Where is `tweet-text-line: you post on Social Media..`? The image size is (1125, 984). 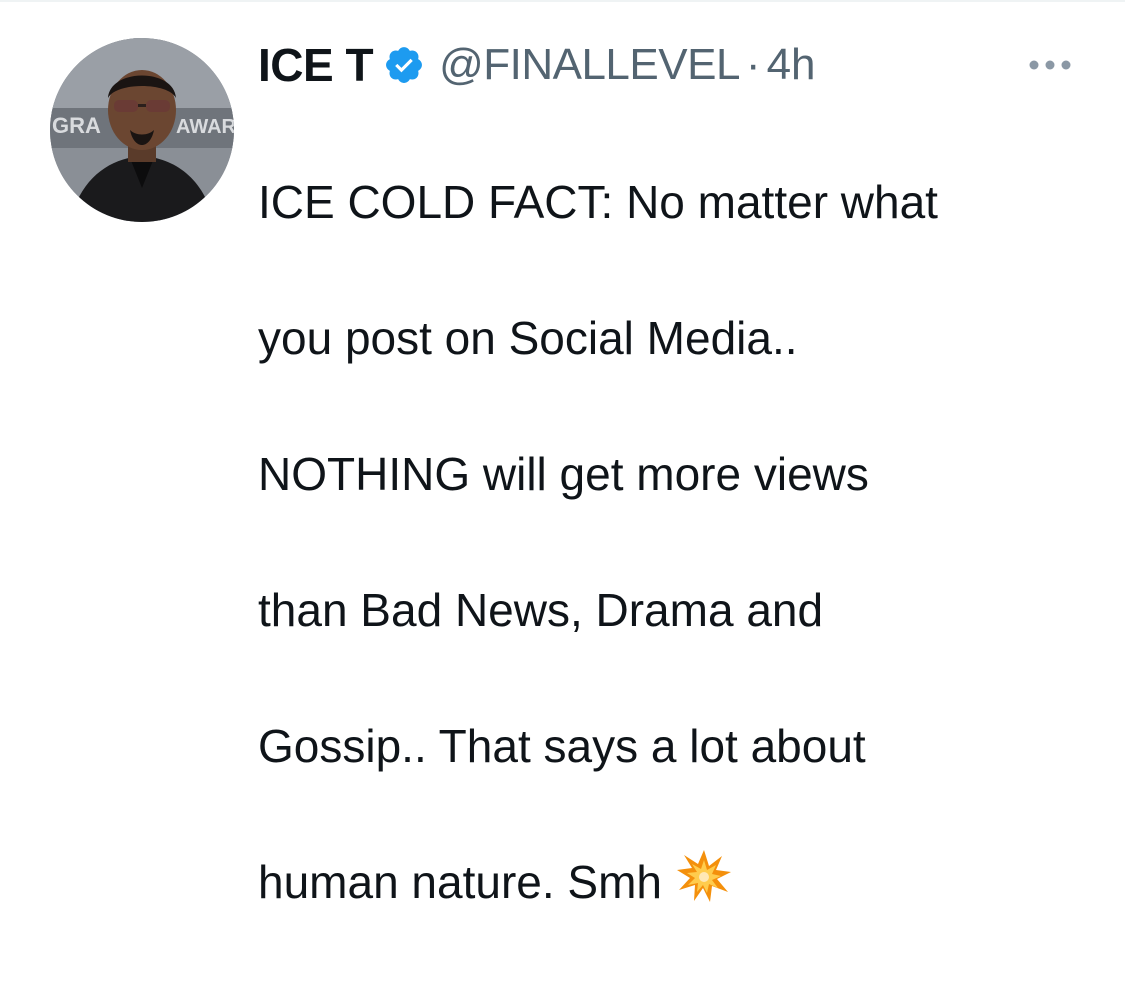 tweet-text-line: you post on Social Media.. is located at coordinates (528, 338).